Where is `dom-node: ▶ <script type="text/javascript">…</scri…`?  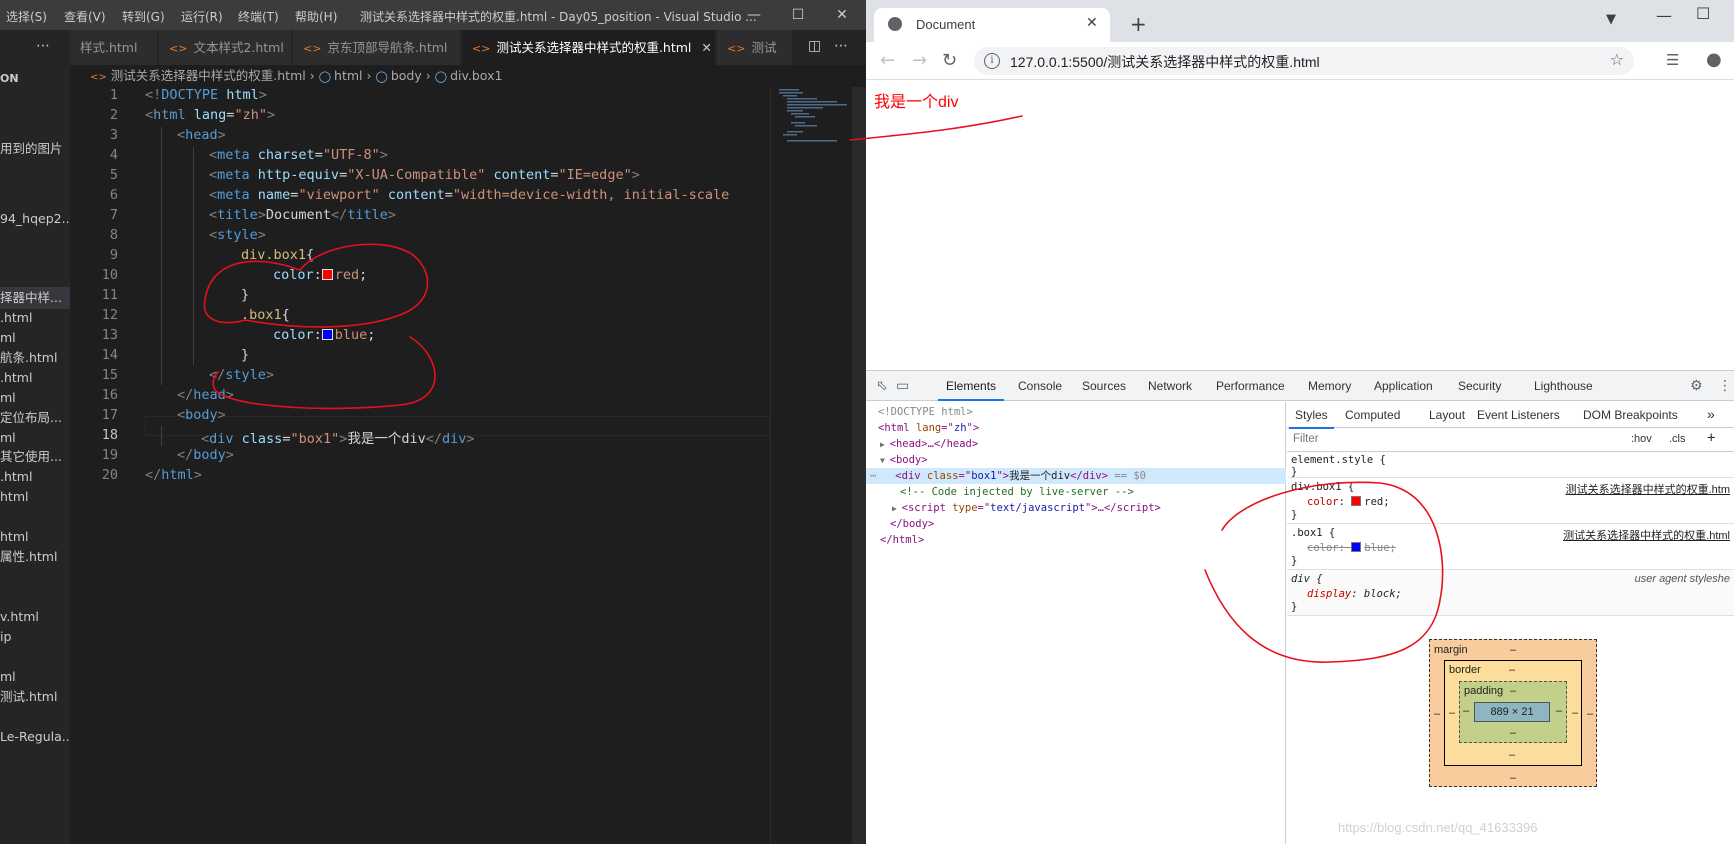 dom-node: ▶ <script type="text/javascript">…</scri… is located at coordinates (1076, 508).